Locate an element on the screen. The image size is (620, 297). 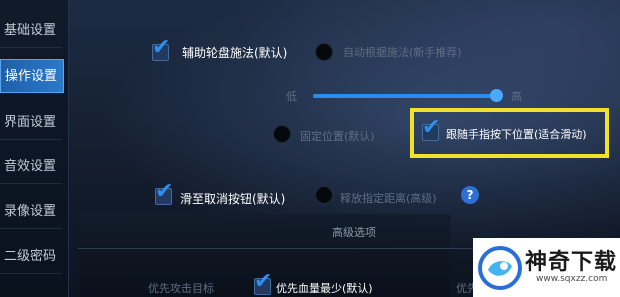
highlight-box is located at coordinates (509, 133).